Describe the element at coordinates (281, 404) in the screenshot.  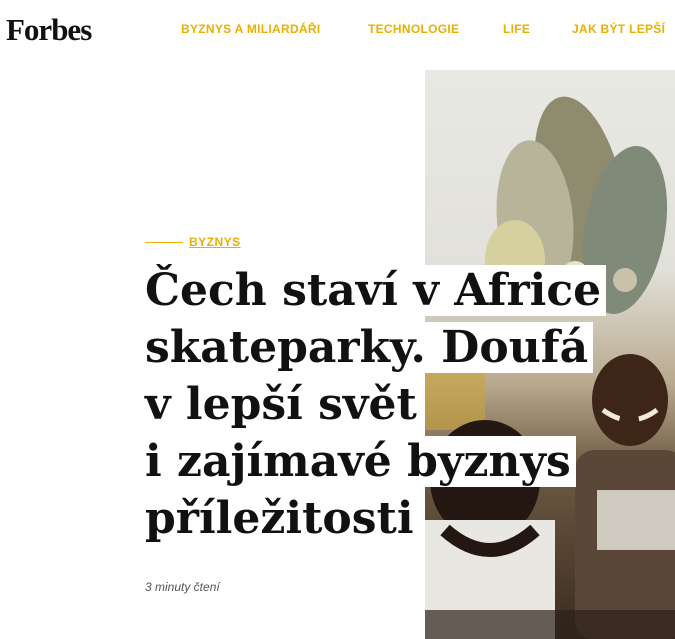
I see `headline-line-text: v lepší svět` at that location.